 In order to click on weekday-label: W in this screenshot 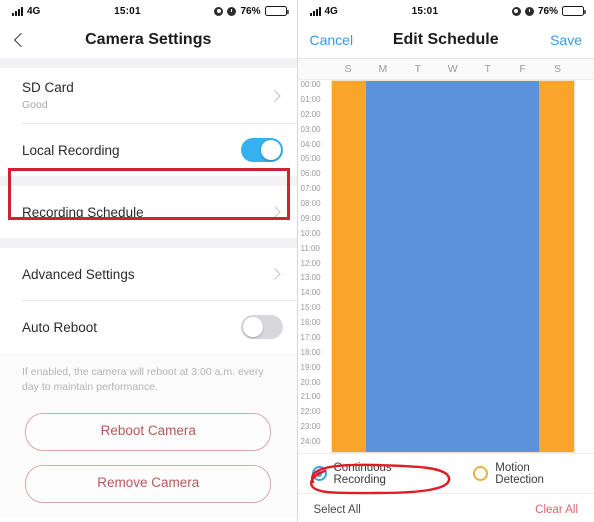, I will do `click(452, 69)`.